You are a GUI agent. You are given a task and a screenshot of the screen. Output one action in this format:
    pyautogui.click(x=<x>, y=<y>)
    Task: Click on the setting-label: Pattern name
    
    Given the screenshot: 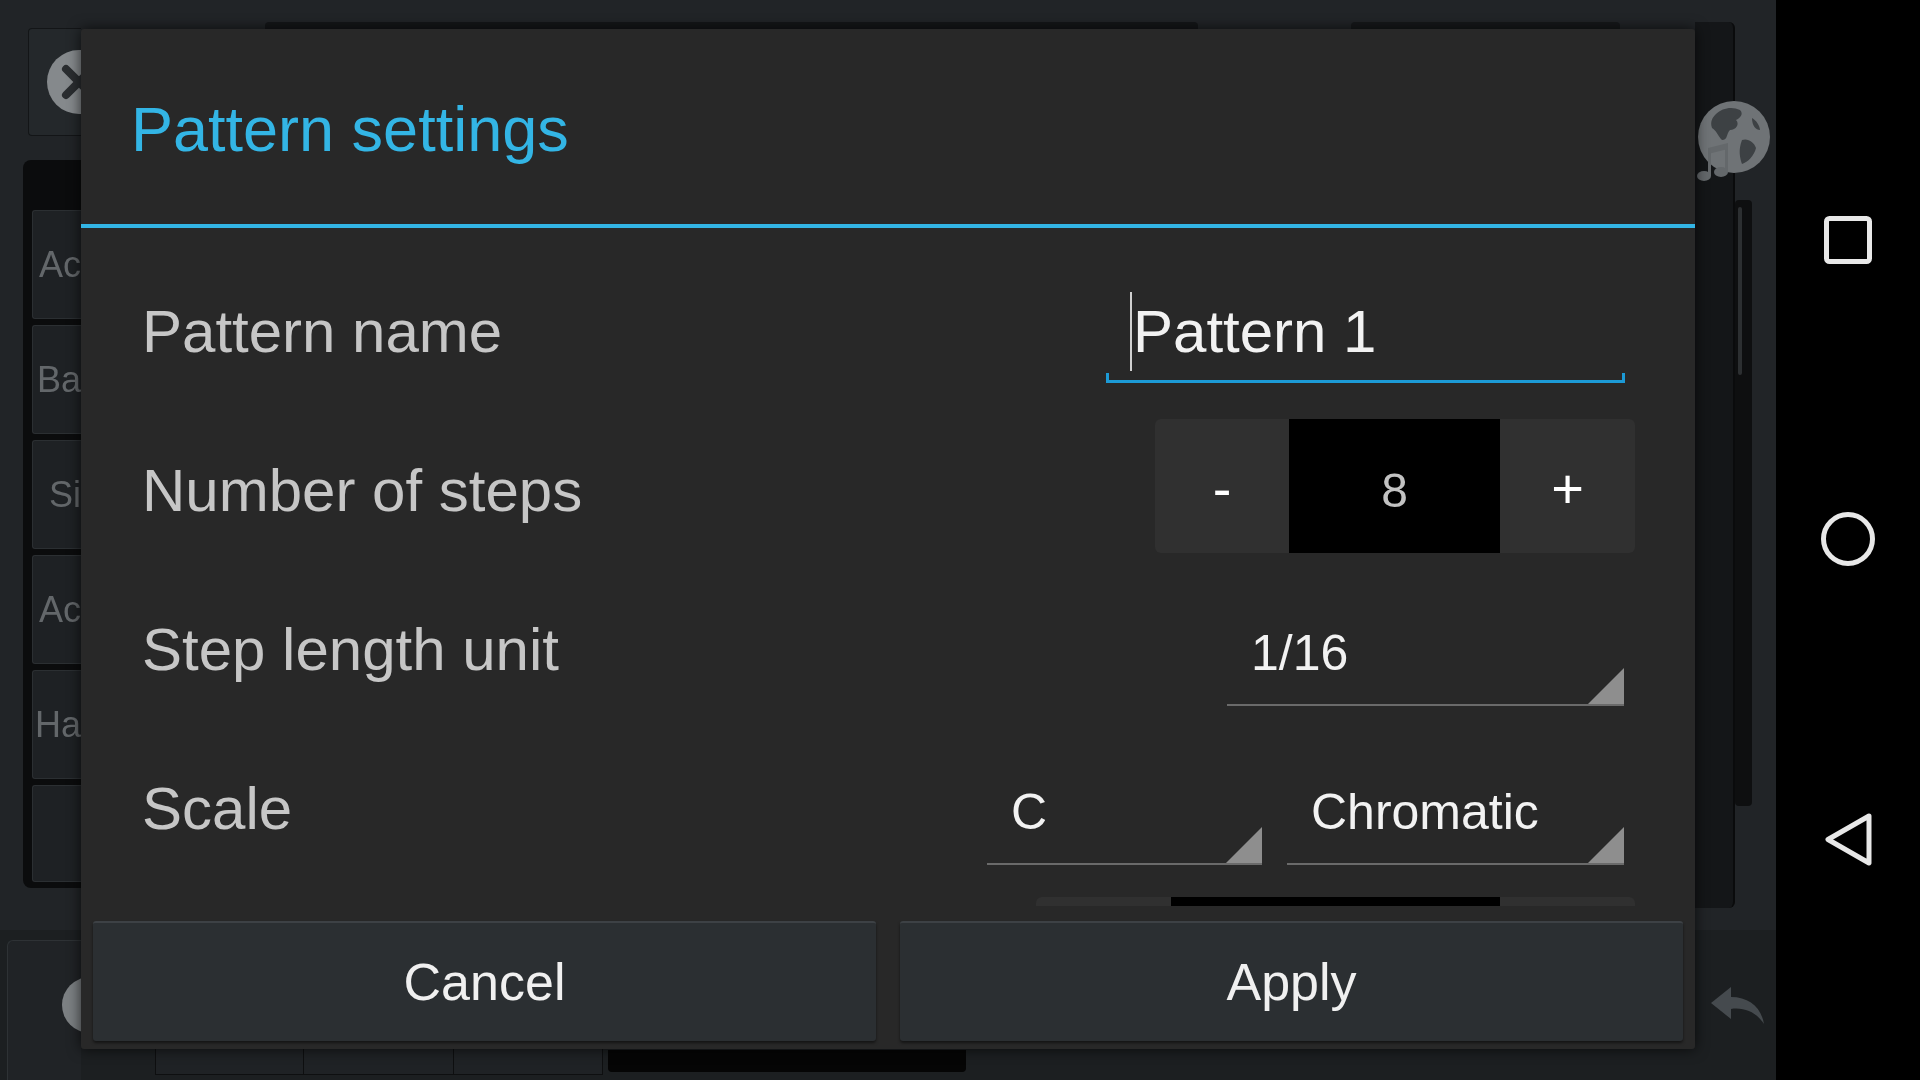 What is the action you would take?
    pyautogui.click(x=322, y=331)
    